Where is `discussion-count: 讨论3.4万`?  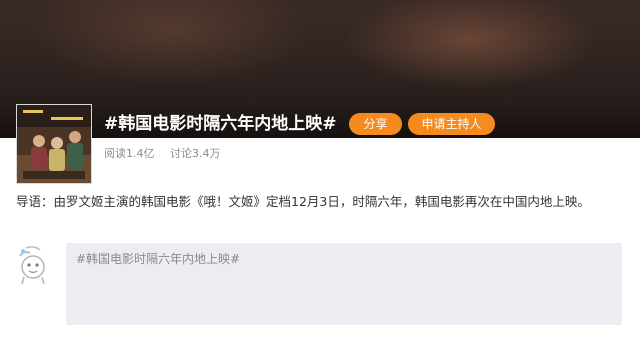 discussion-count: 讨论3.4万 is located at coordinates (195, 153).